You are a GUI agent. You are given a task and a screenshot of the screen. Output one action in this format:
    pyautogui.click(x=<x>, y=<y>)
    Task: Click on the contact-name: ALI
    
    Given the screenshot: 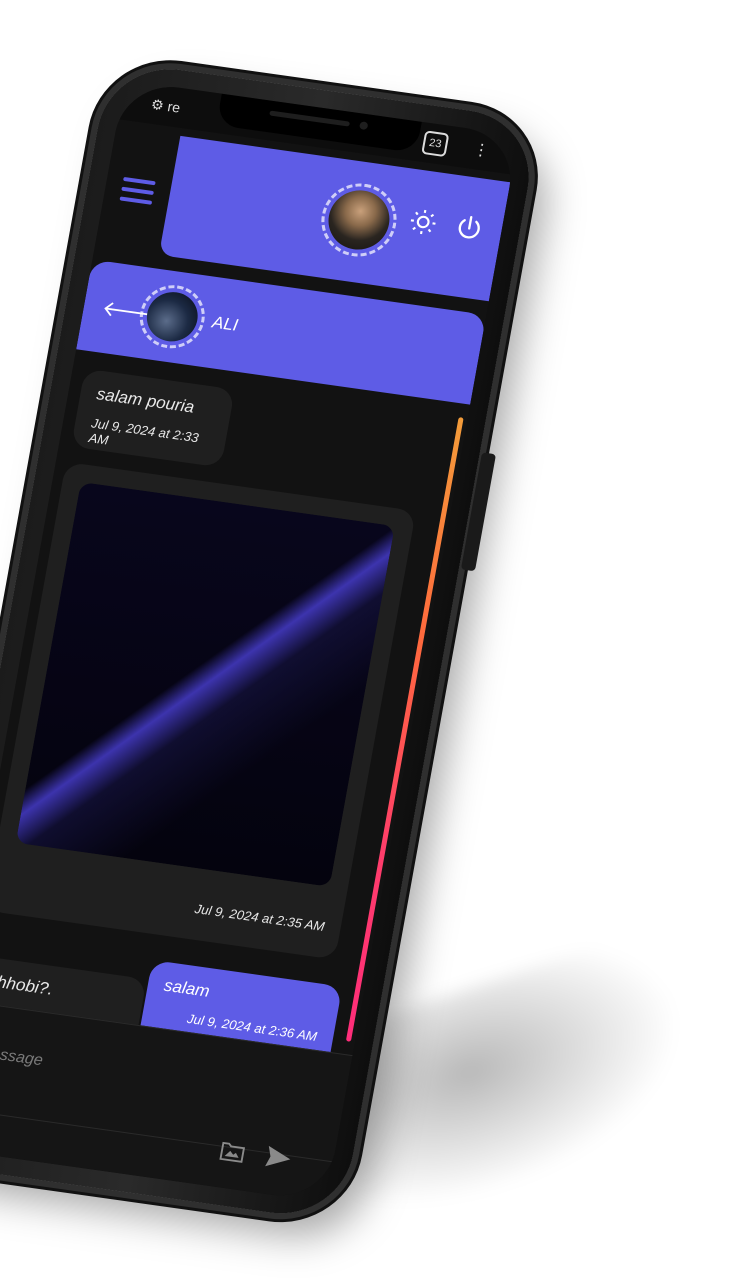 What is the action you would take?
    pyautogui.click(x=225, y=323)
    